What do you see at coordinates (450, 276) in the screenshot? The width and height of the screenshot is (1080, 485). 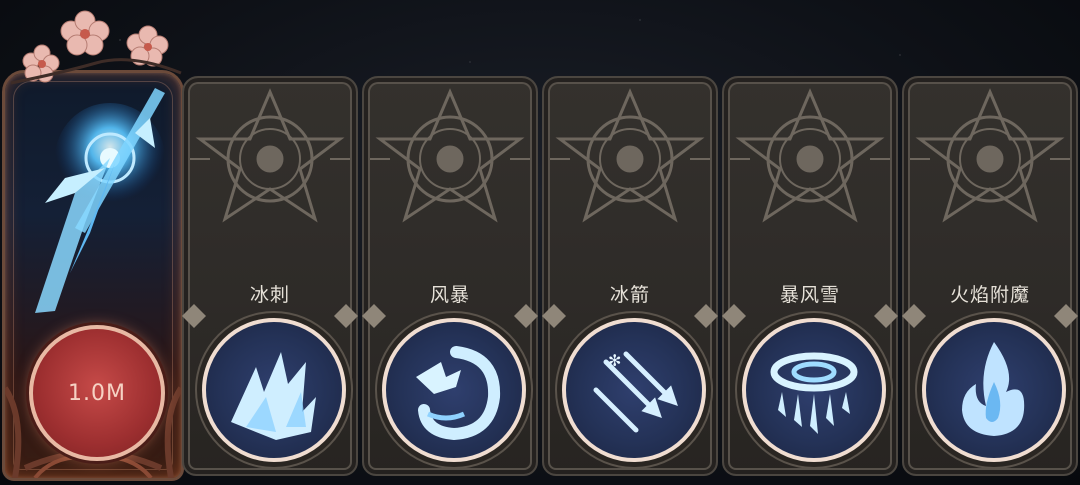 I see `skill-card-storm: 风暴` at bounding box center [450, 276].